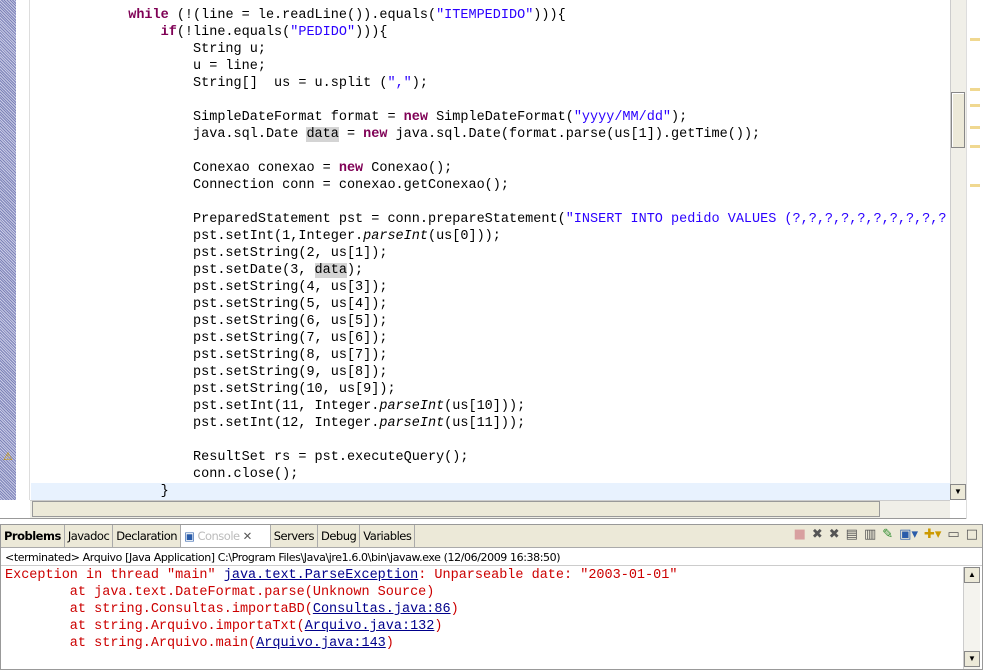 This screenshot has width=983, height=670. Describe the element at coordinates (382, 609) in the screenshot. I see `stack-trace-link: Consultas.java:86` at that location.